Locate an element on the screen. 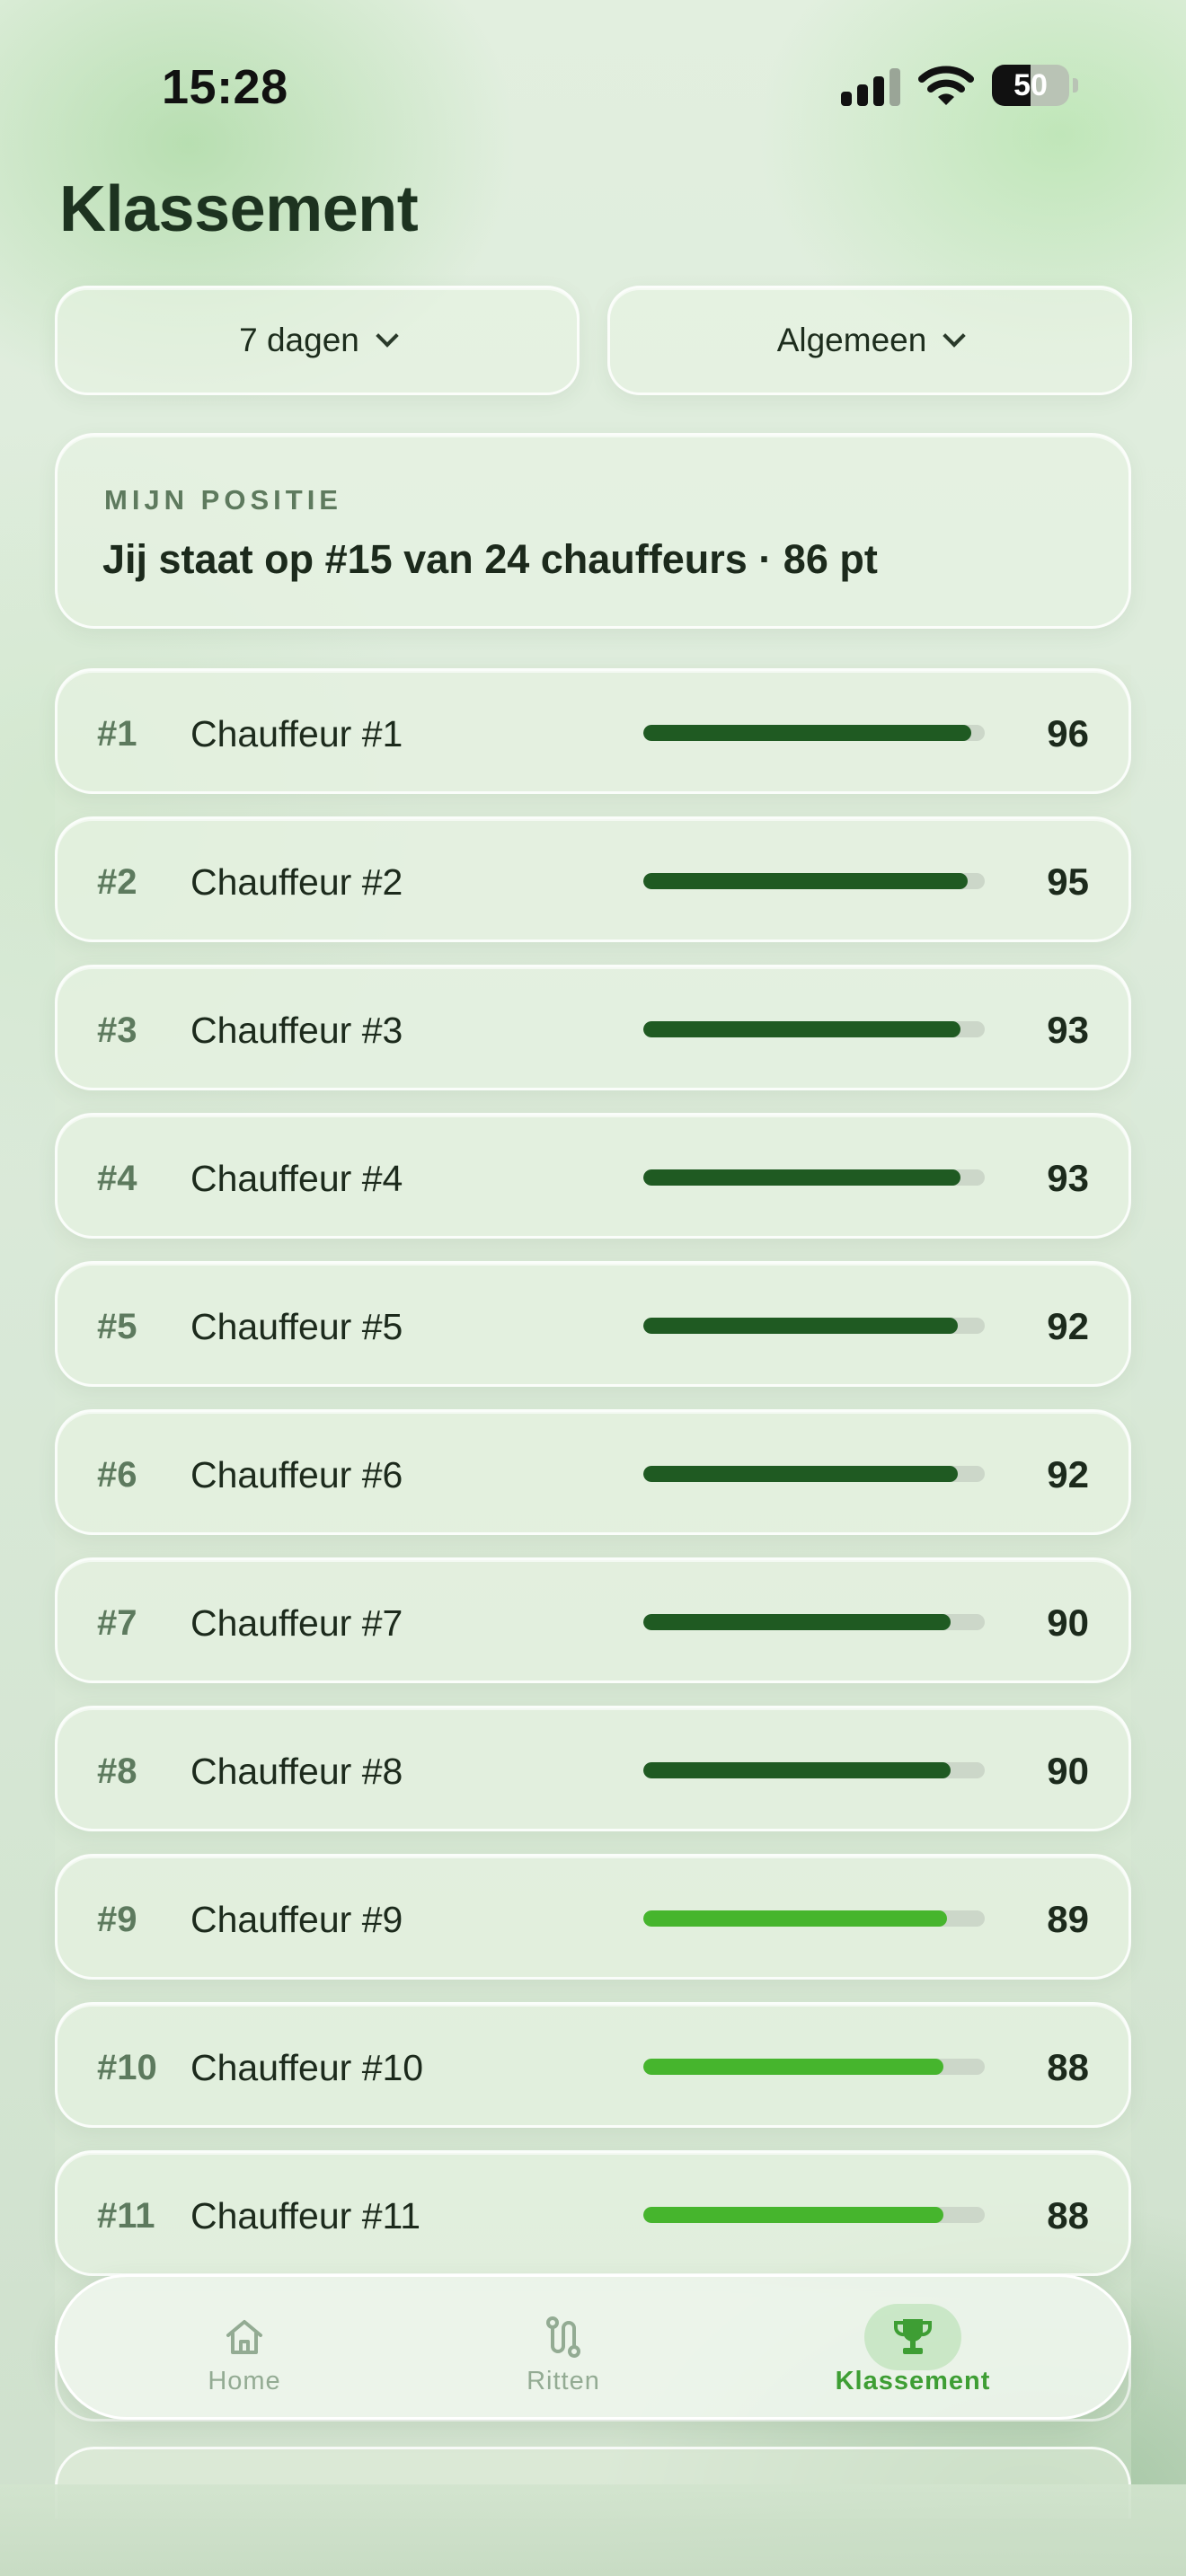  row-driver-name: Chauffeur #8 is located at coordinates (296, 1771).